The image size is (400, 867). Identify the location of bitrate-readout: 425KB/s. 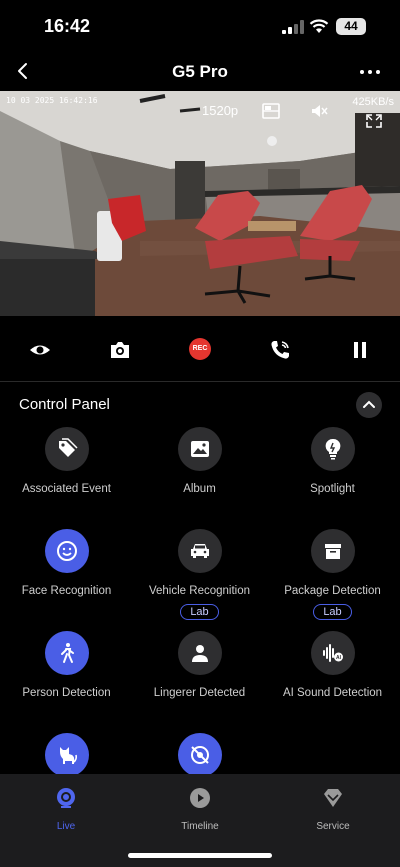
(373, 102).